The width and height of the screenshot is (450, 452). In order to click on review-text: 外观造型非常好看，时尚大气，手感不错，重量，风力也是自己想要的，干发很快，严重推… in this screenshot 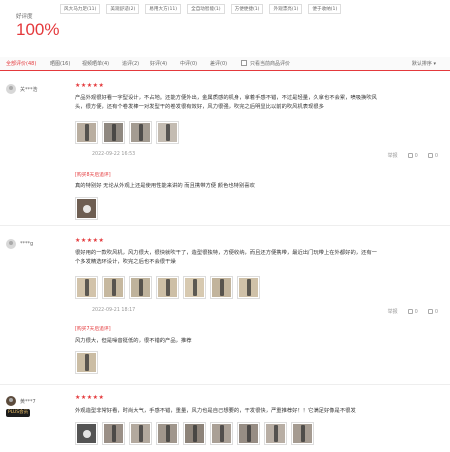, I will do `click(215, 411)`.